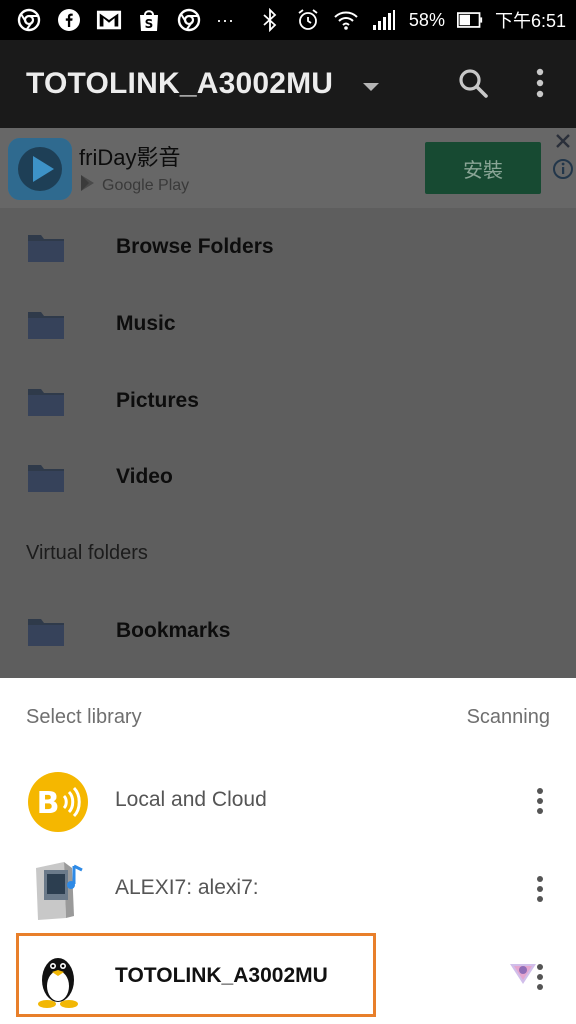 The width and height of the screenshot is (576, 1024). Describe the element at coordinates (508, 717) in the screenshot. I see `scan-status: Scanning` at that location.